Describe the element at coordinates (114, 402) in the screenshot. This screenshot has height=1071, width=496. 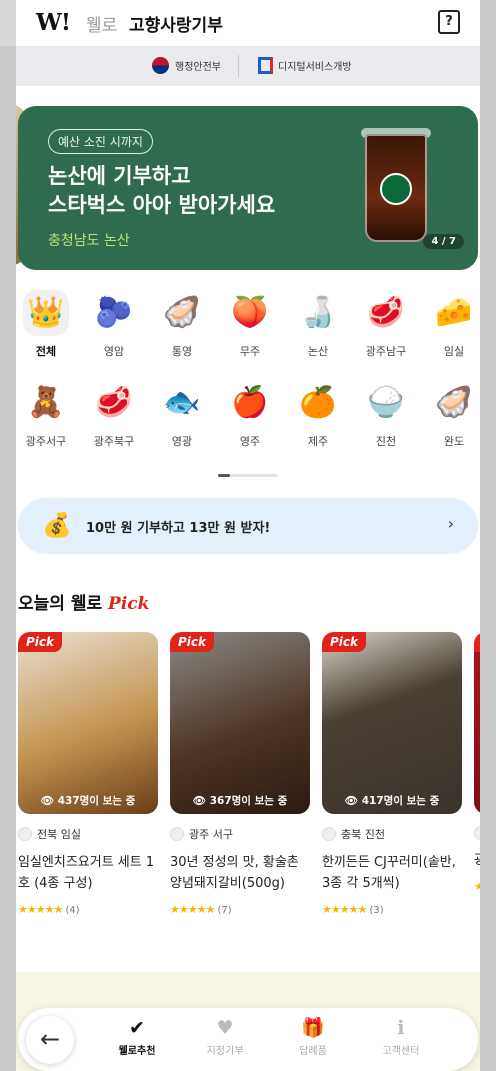
I see `category-icon: 🥩` at that location.